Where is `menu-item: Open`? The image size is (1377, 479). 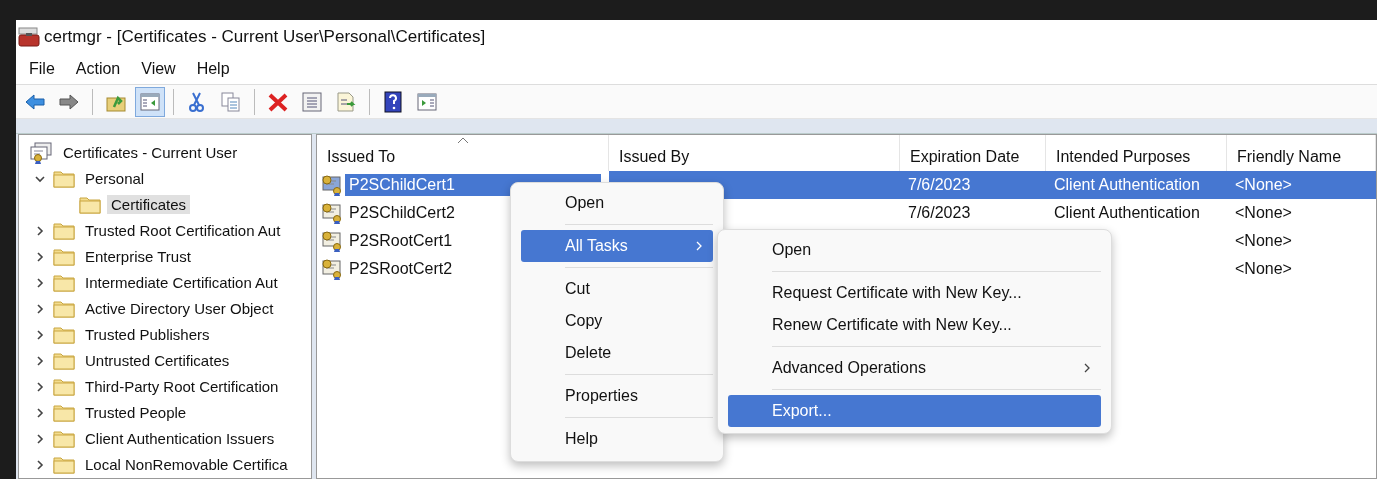 menu-item: Open is located at coordinates (914, 250).